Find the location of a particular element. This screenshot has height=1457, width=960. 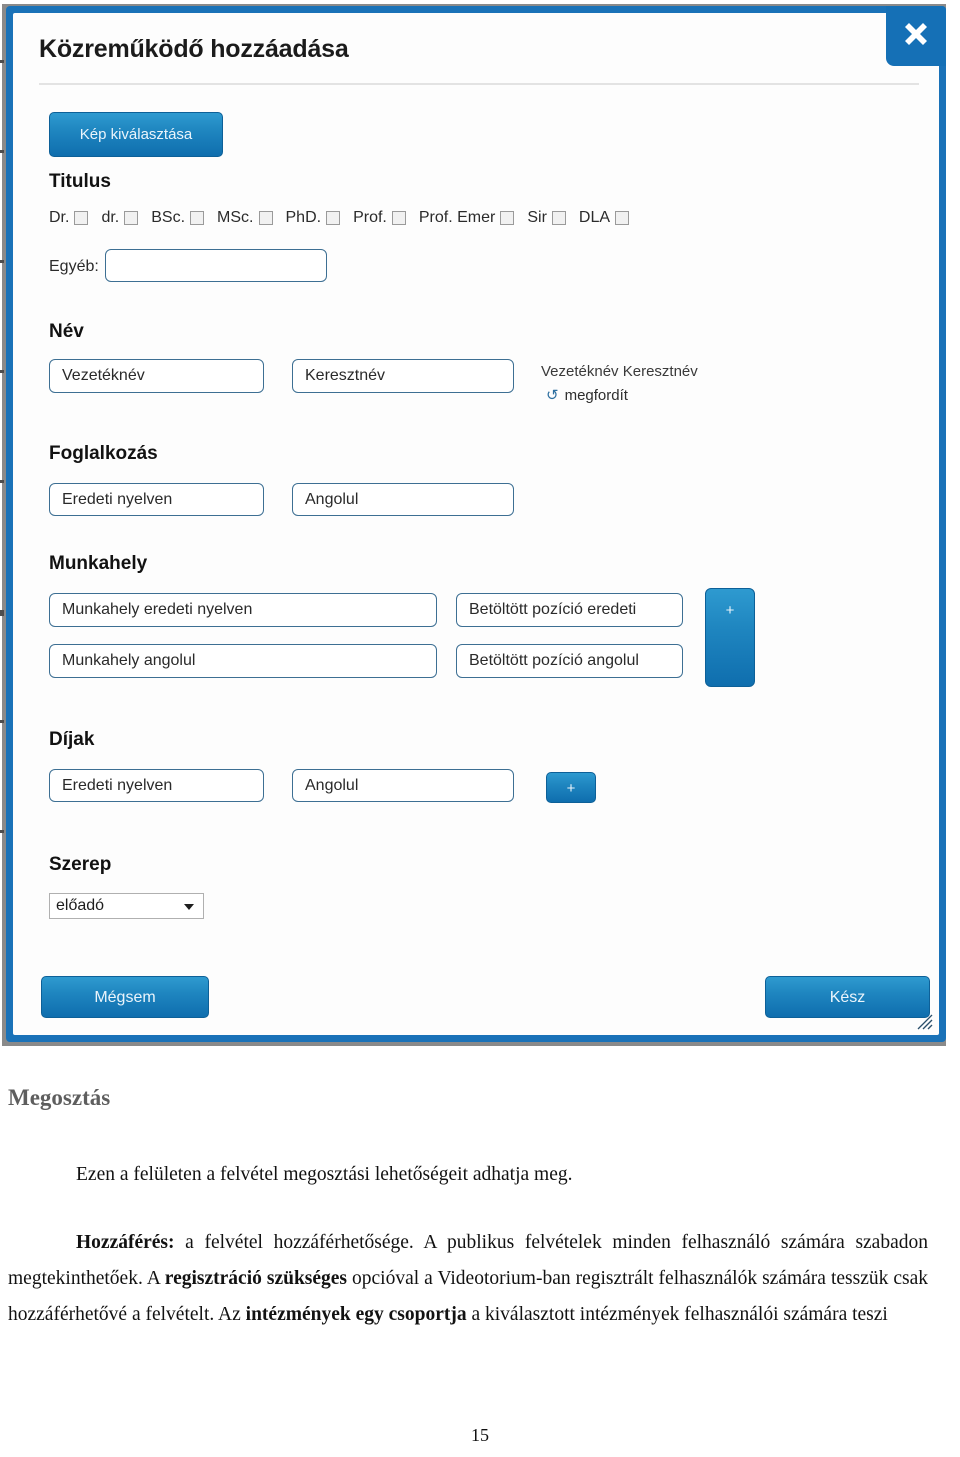

role-select-value: előadó is located at coordinates (80, 905).